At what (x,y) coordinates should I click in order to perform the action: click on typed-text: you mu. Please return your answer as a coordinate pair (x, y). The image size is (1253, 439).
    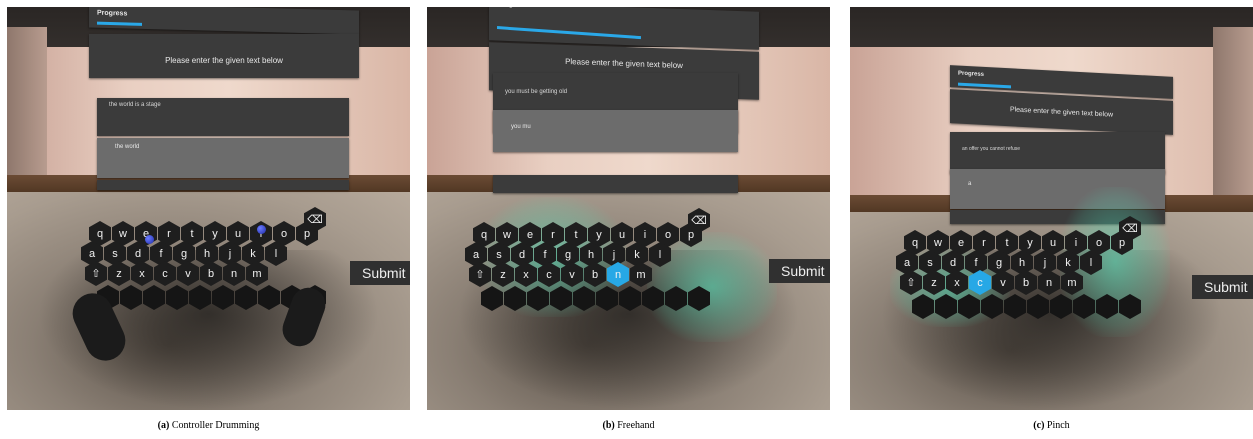
    Looking at the image, I should click on (521, 127).